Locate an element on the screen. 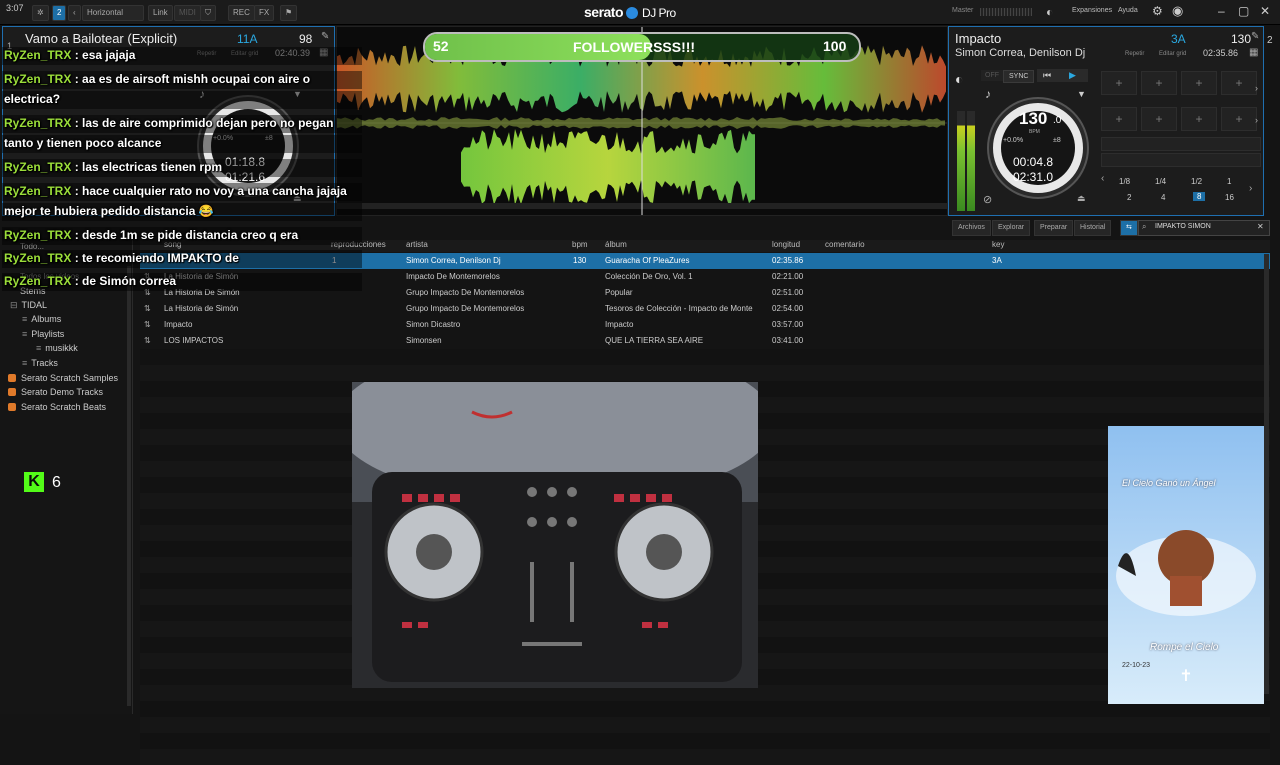 This screenshot has width=1280, height=765. search-box: ⌕ IMPAKTO SIMON ✕ is located at coordinates (1204, 228).